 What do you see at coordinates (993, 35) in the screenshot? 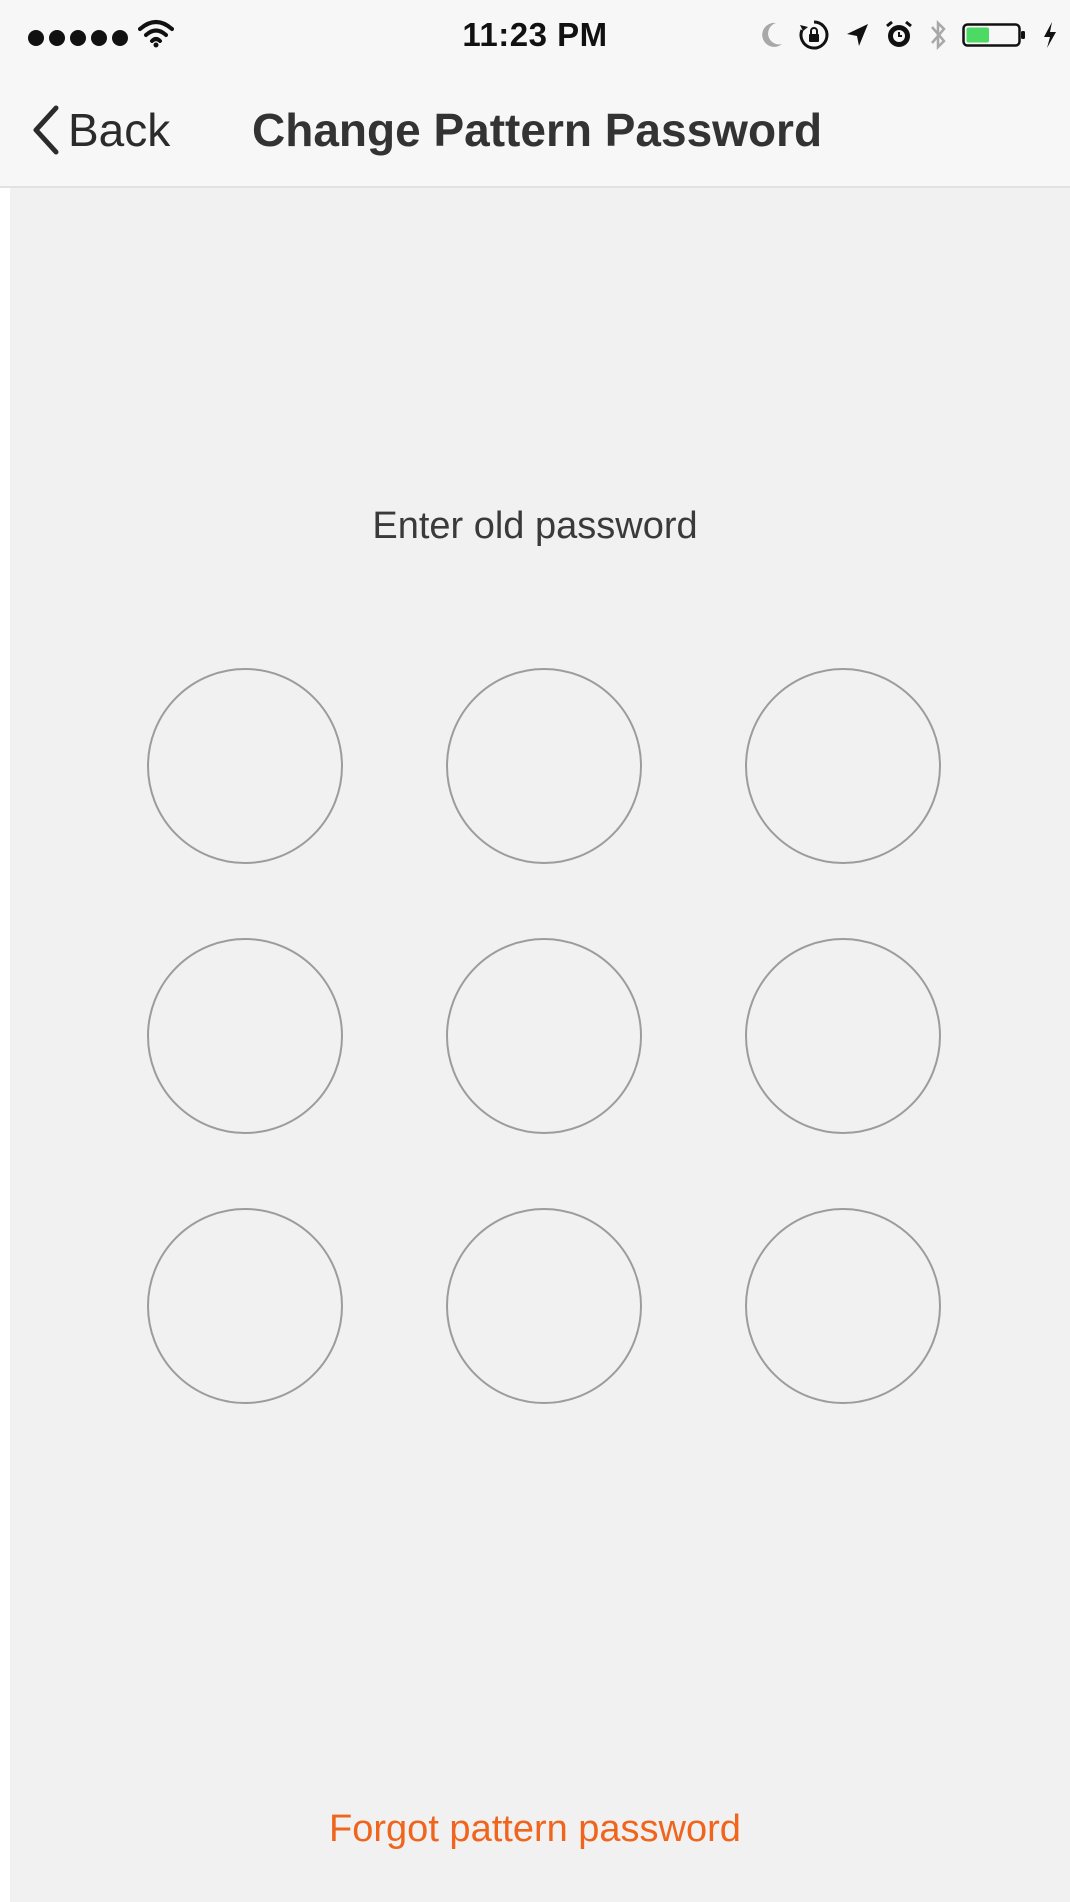
I see `battery-icon` at bounding box center [993, 35].